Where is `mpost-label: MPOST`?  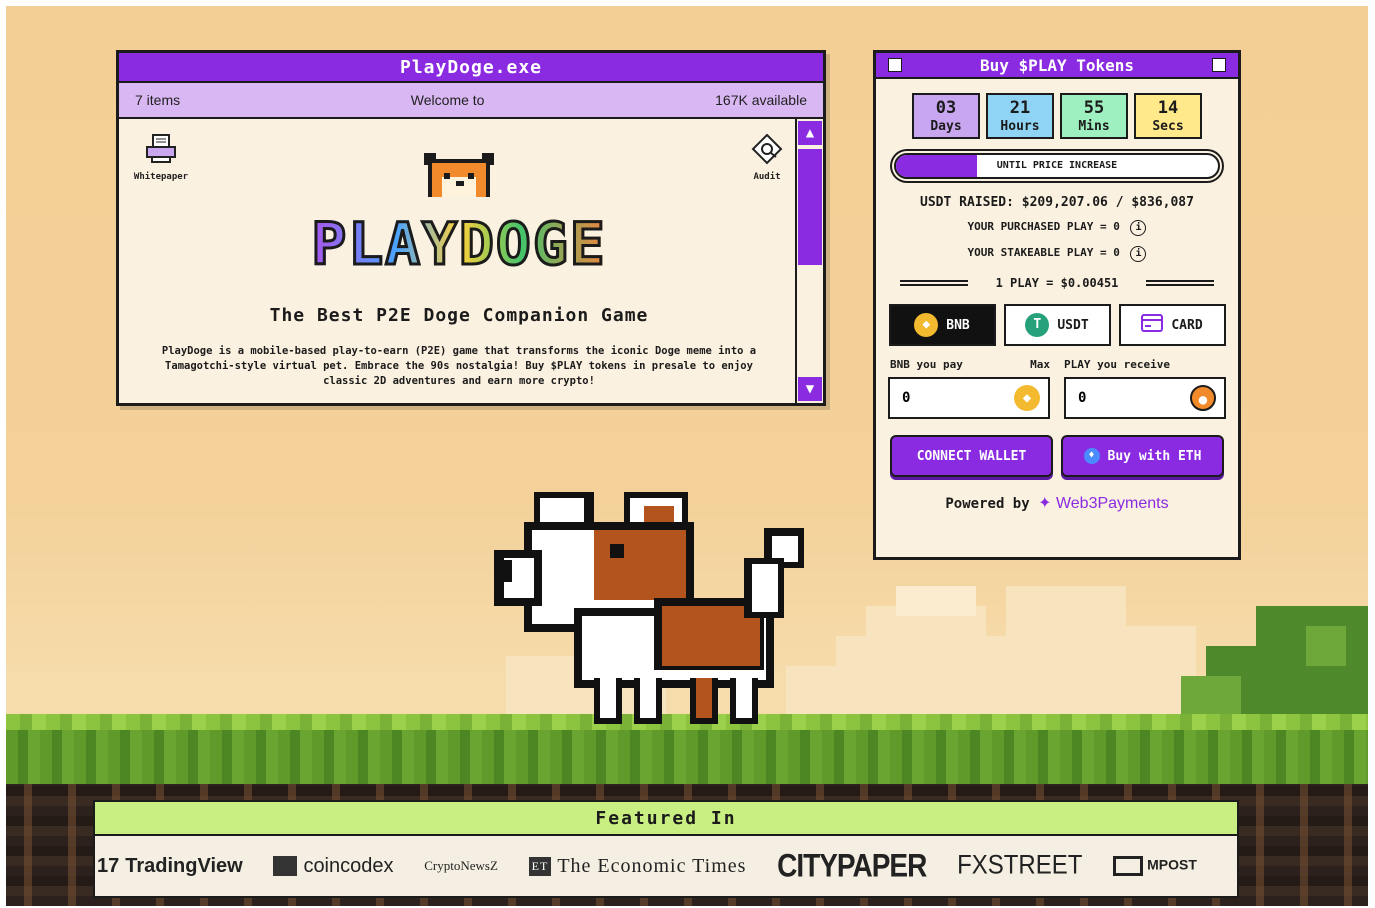 mpost-label: MPOST is located at coordinates (1172, 864).